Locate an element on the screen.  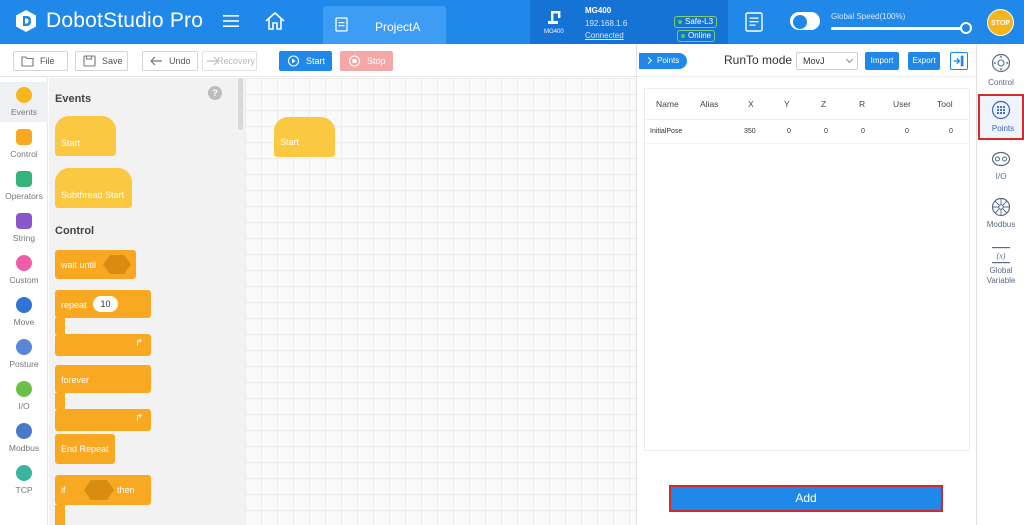
runto-mode-select: MovJ is located at coordinates (827, 61).